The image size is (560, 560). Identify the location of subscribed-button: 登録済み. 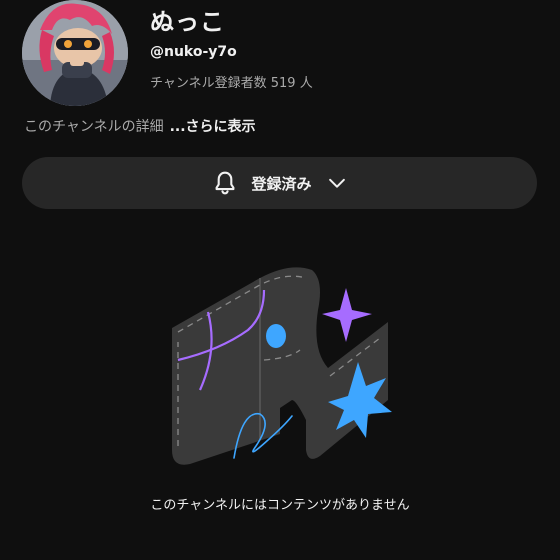
(279, 183).